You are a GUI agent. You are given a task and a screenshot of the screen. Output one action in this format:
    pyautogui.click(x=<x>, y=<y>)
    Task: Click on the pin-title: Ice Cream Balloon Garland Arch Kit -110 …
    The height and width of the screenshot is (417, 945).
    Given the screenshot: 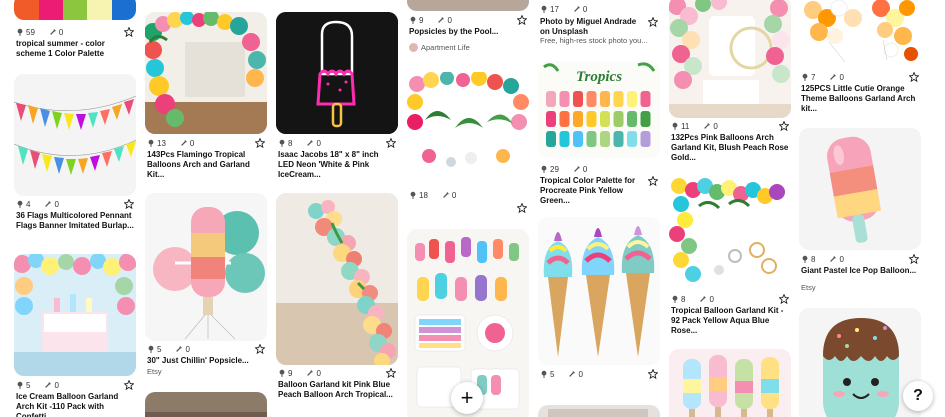 What is the action you would take?
    pyautogui.click(x=75, y=404)
    